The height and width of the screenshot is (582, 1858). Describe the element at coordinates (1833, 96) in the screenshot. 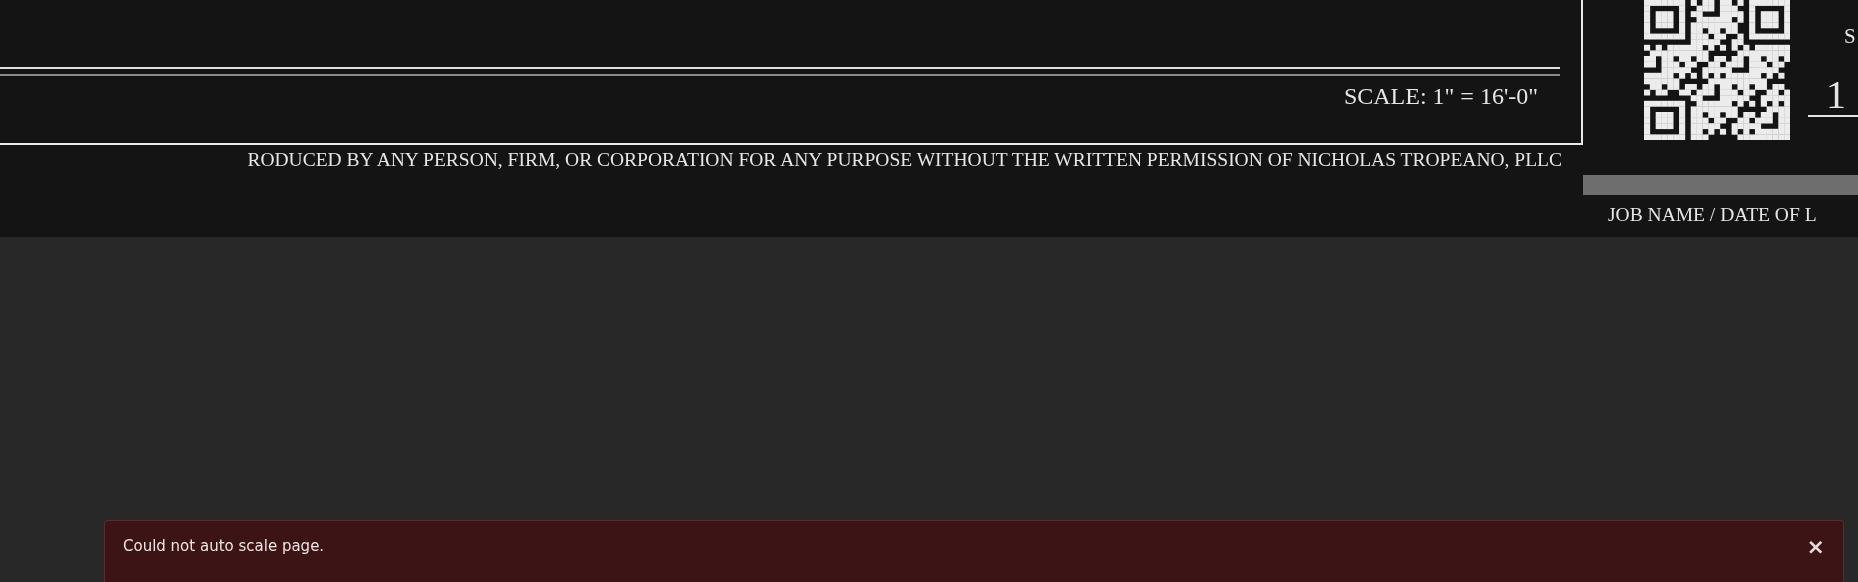

I see `sheet-number: 1` at that location.